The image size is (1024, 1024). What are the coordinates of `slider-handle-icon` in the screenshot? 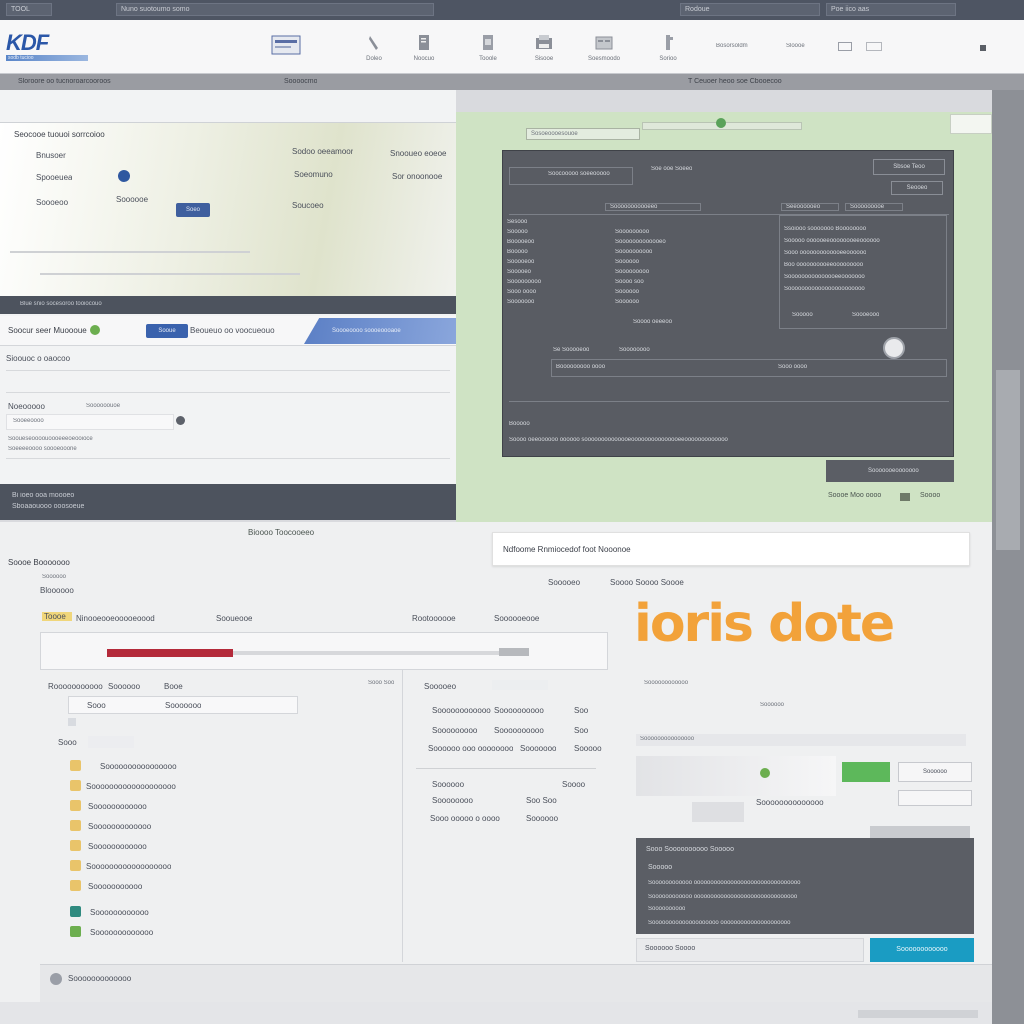 It's located at (721, 123).